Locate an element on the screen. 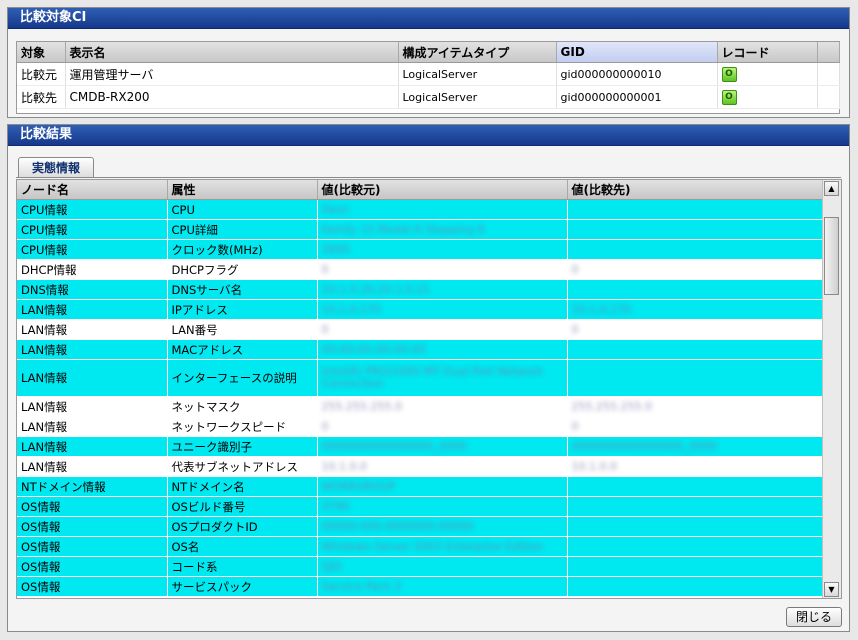 The image size is (858, 640). gid-cell: gid000000000010 is located at coordinates (637, 74).